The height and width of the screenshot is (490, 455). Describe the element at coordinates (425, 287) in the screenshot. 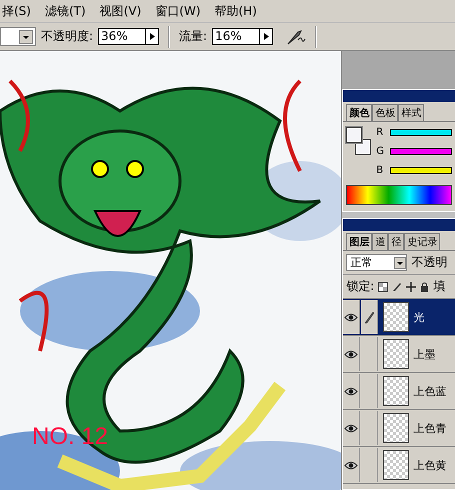

I see `lock-icon` at that location.